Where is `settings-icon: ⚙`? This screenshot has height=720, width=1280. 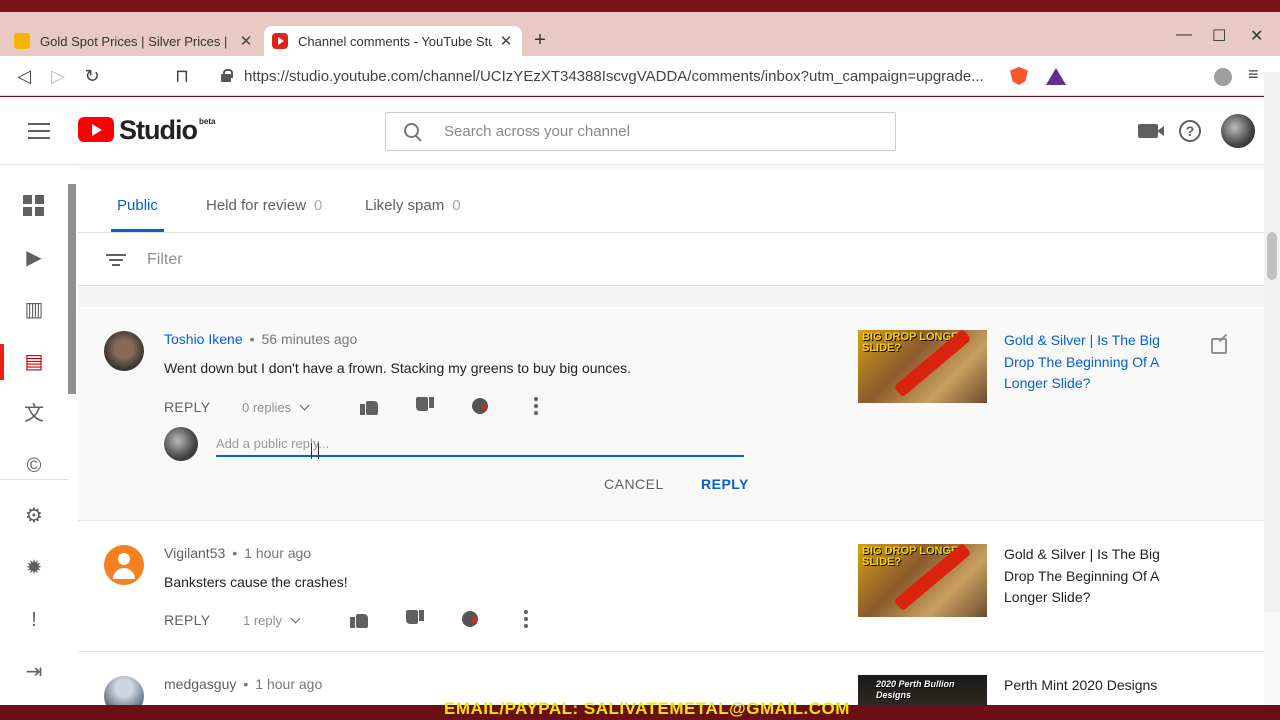 settings-icon: ⚙ is located at coordinates (34, 516).